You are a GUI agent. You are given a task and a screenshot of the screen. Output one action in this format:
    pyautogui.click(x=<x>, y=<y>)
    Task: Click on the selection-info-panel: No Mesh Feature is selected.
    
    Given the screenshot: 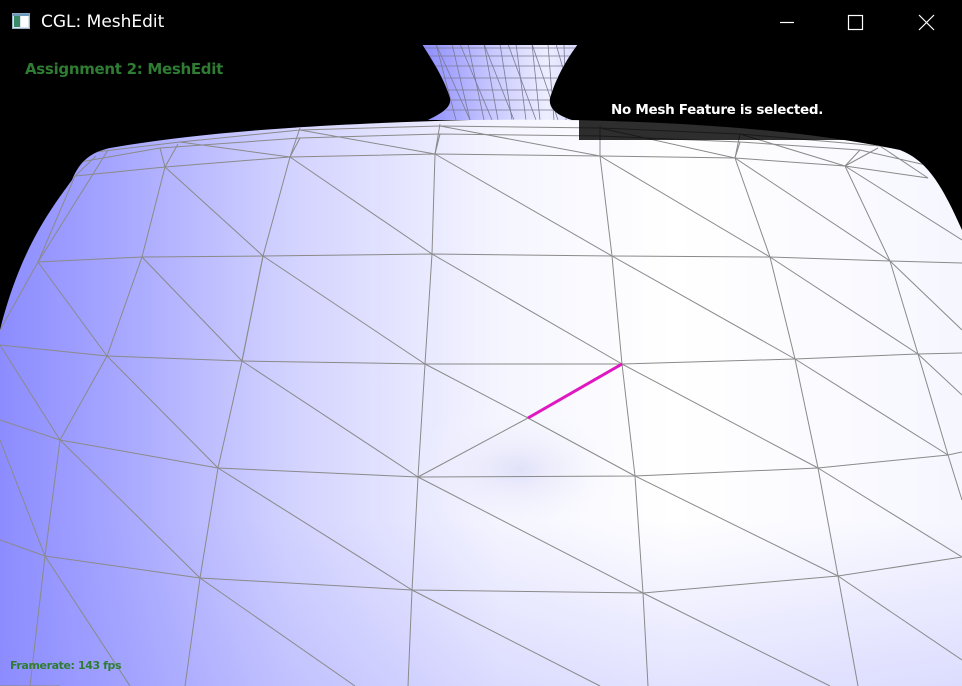 What is the action you would take?
    pyautogui.click(x=770, y=118)
    